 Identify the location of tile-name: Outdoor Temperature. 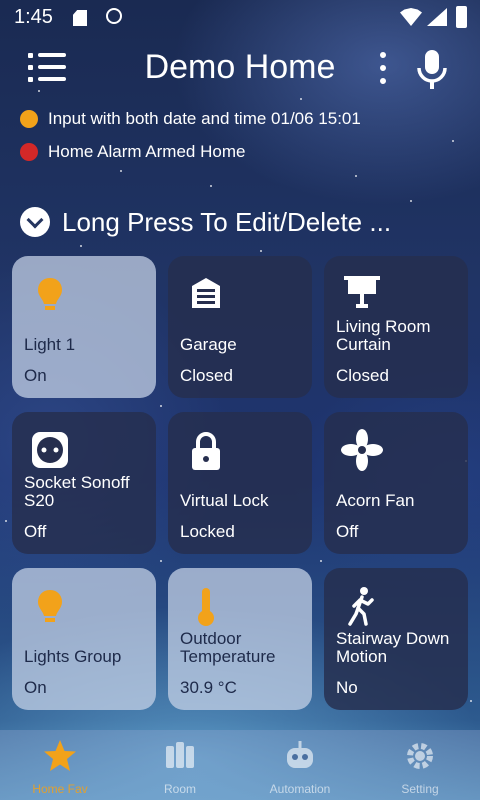
(228, 647).